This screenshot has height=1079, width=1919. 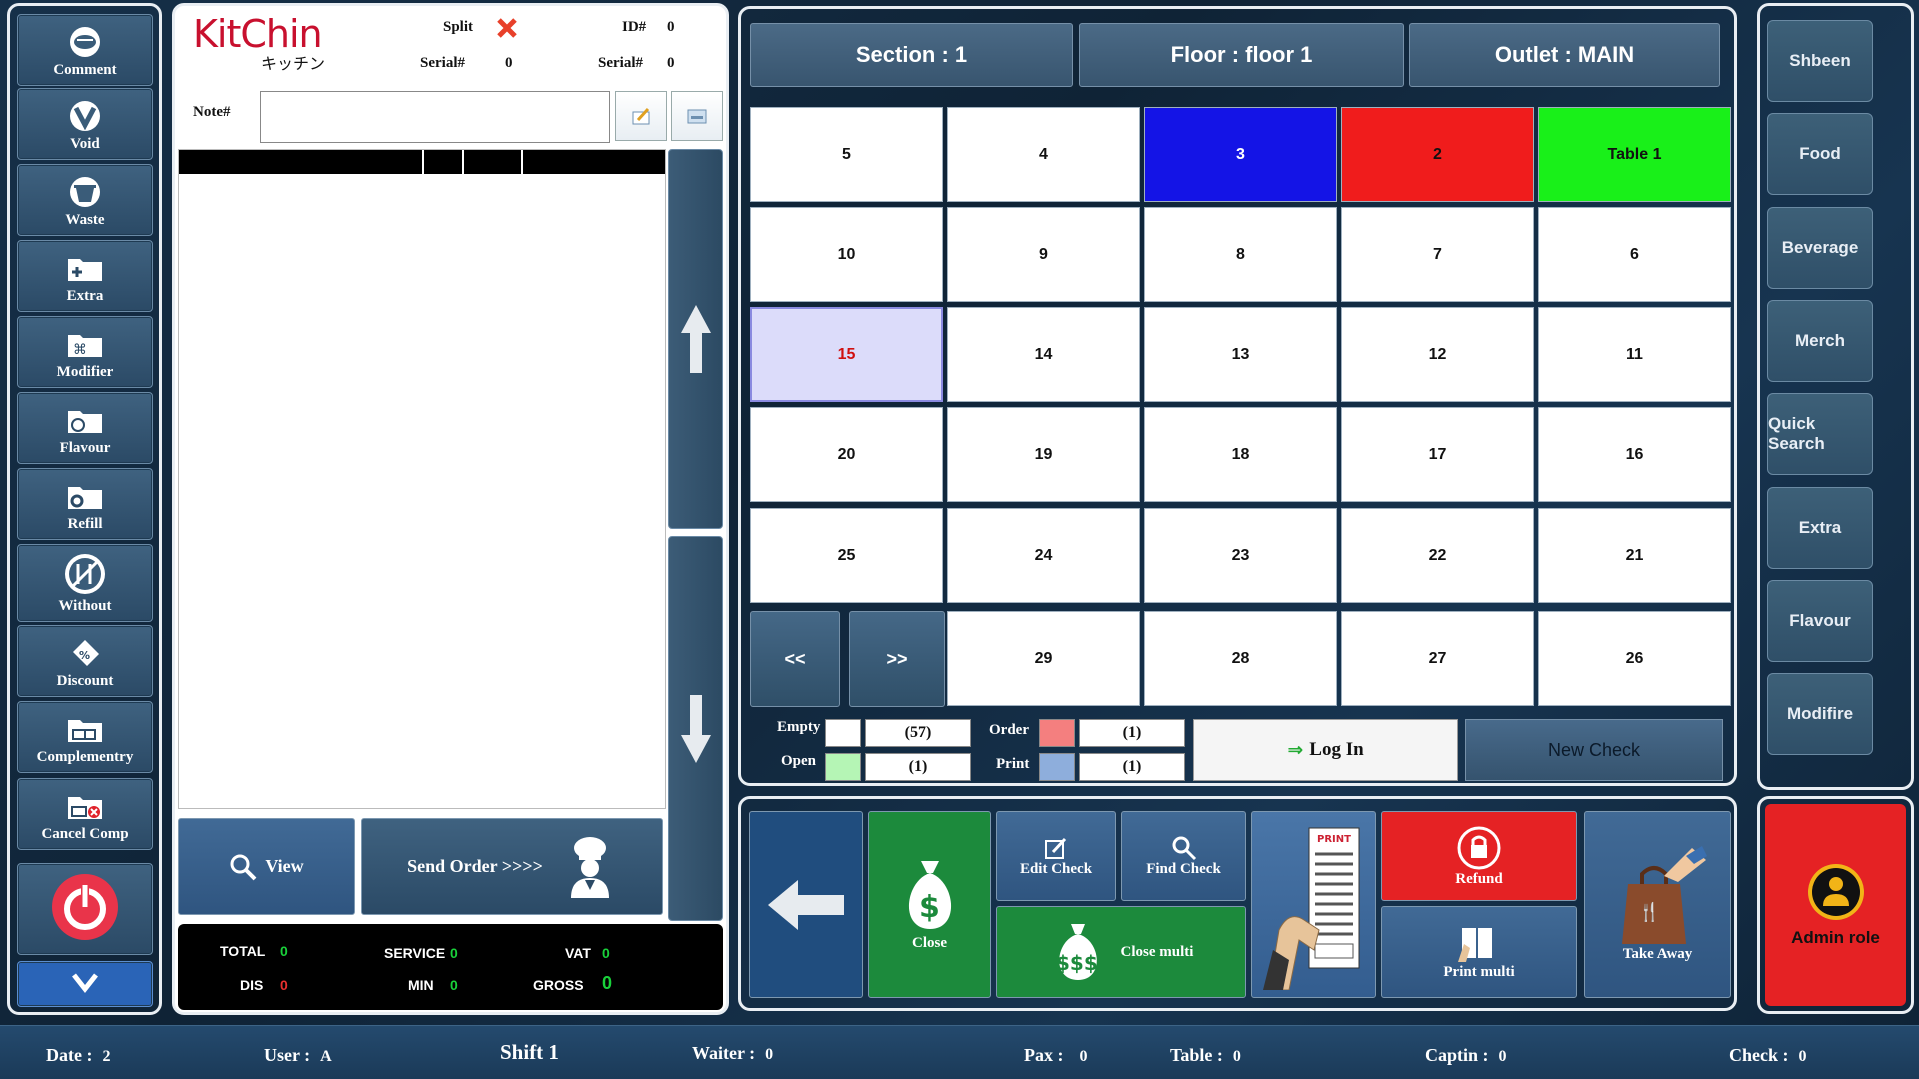 I want to click on captin-label-text: Captin :, so click(x=1457, y=1055).